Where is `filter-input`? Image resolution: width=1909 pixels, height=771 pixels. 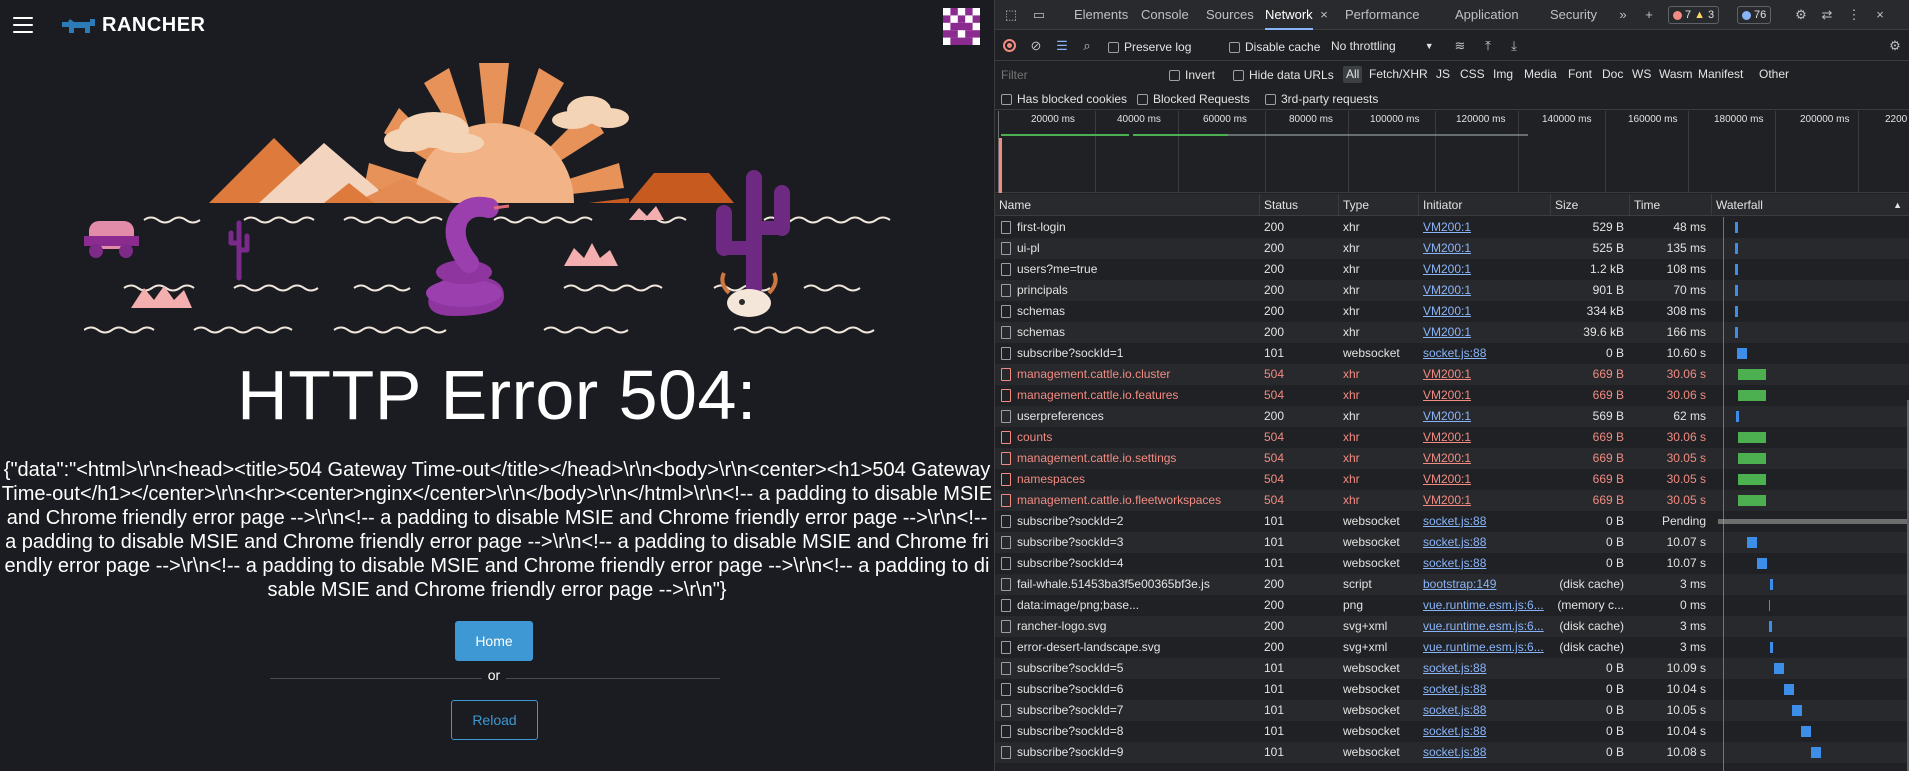 filter-input is located at coordinates (1079, 74).